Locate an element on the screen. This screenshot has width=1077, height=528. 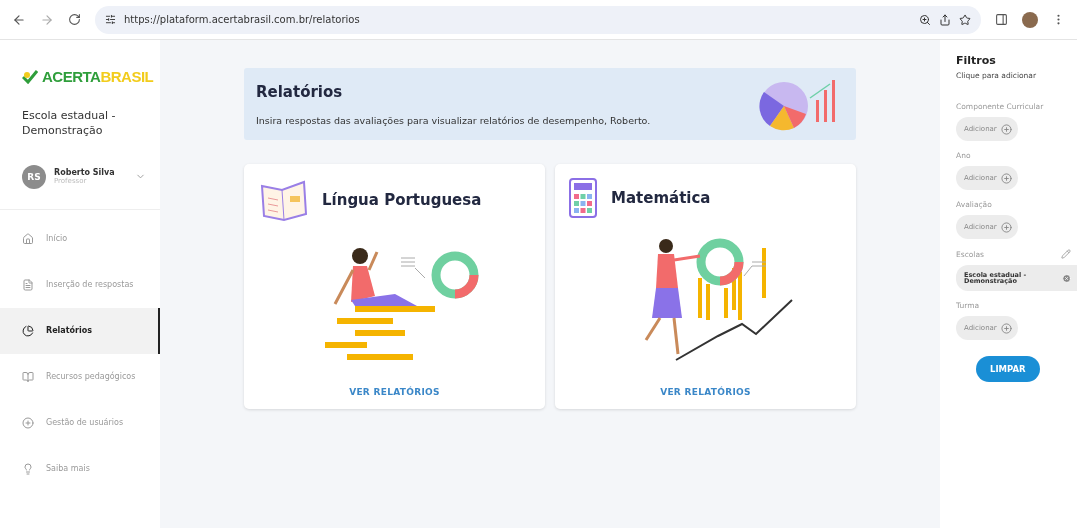
nav-item: Recursos pedagógicos is located at coordinates (80, 376).